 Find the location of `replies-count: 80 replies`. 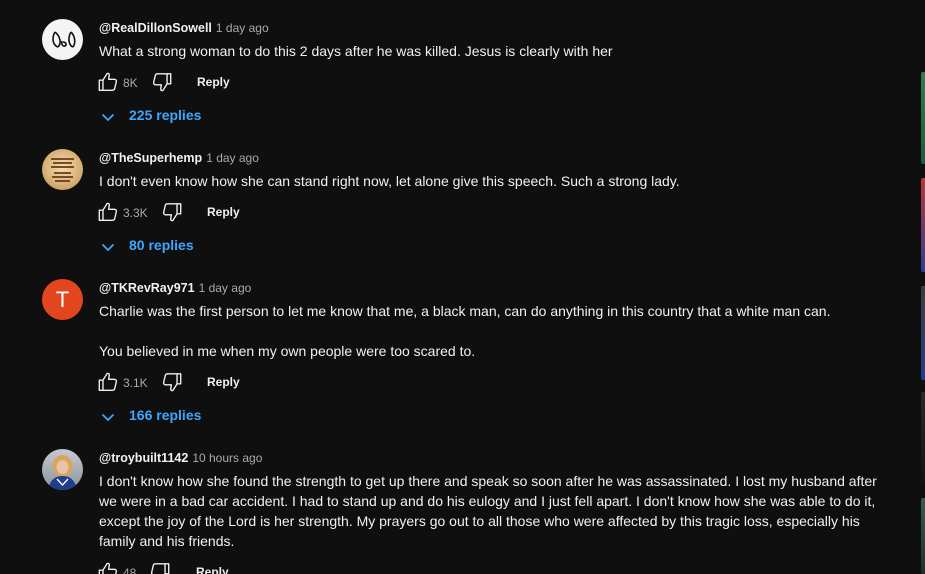

replies-count: 80 replies is located at coordinates (161, 245).